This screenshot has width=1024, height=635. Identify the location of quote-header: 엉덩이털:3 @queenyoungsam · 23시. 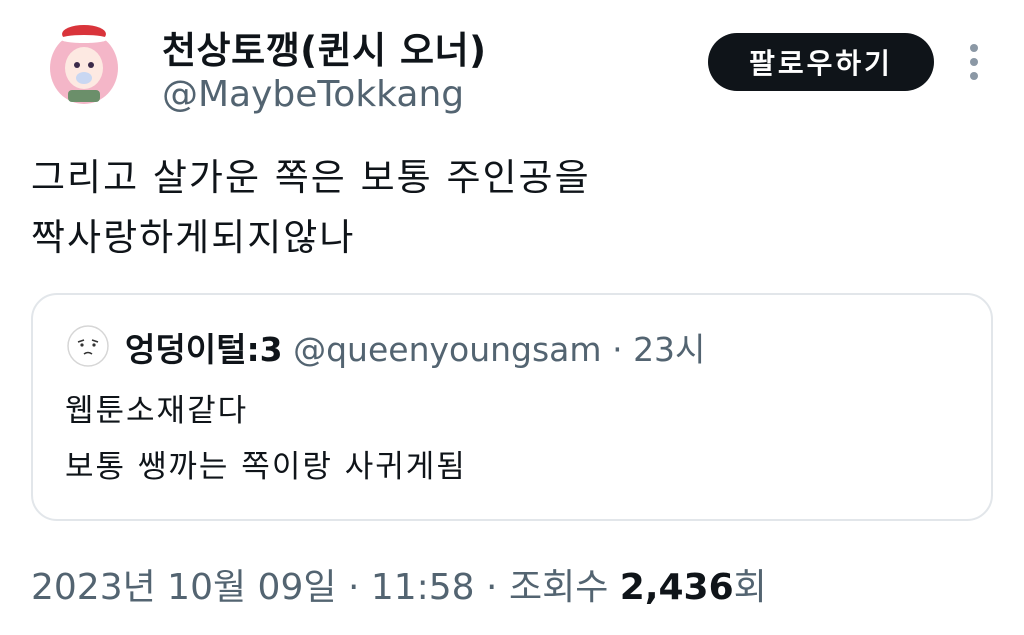
(415, 347).